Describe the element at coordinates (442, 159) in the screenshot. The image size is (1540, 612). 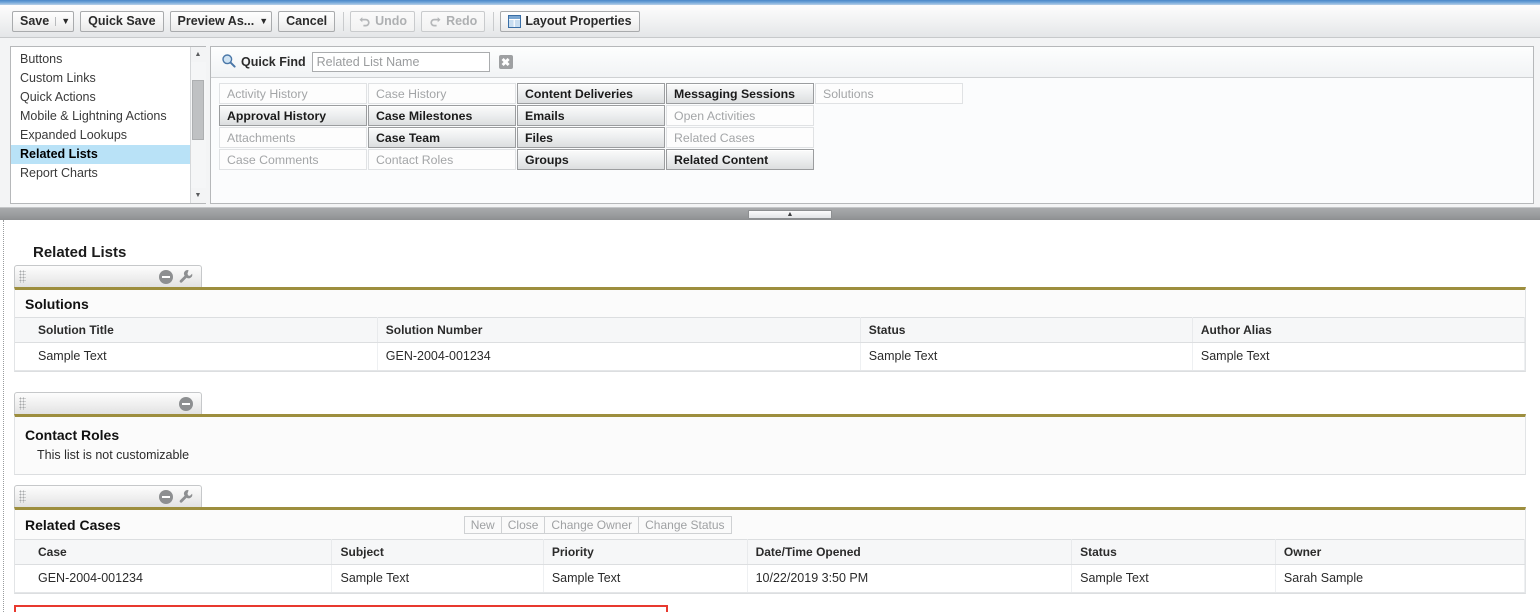
I see `palette-tile-contact-roles: Contact Roles` at that location.